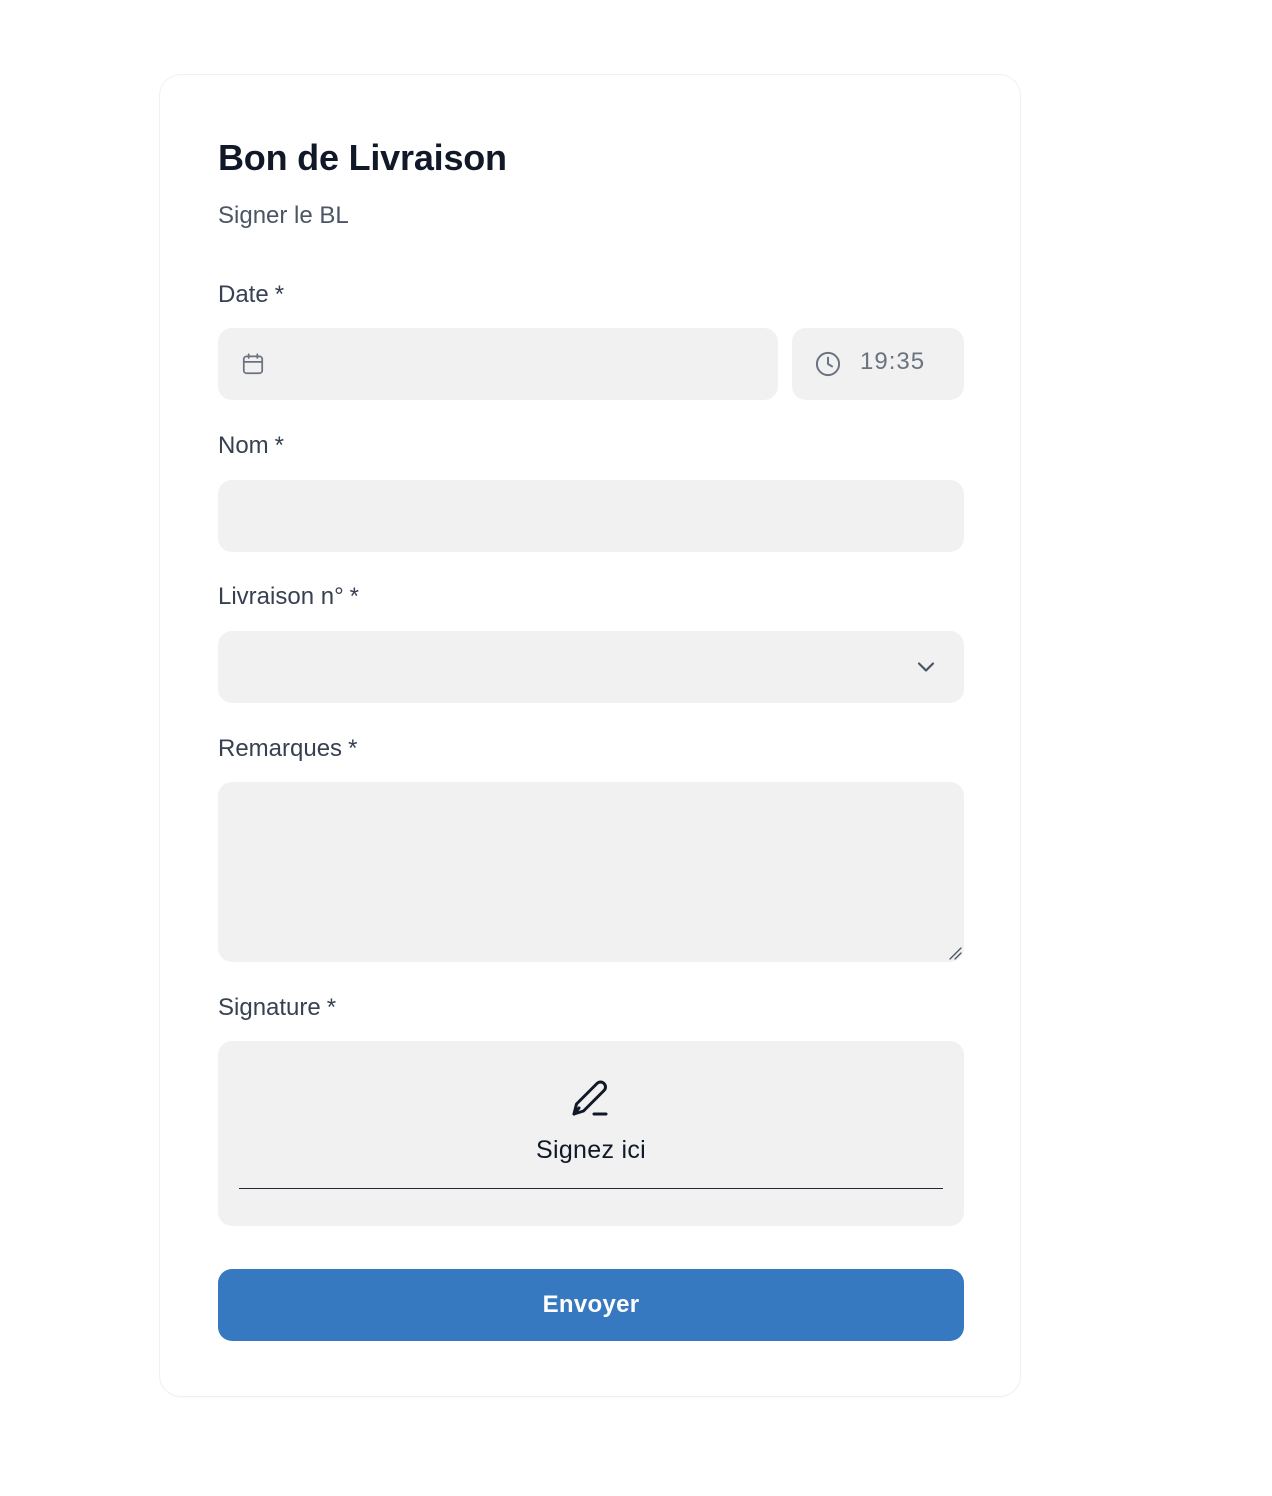 This screenshot has height=1496, width=1272. I want to click on chevron-down-icon, so click(926, 667).